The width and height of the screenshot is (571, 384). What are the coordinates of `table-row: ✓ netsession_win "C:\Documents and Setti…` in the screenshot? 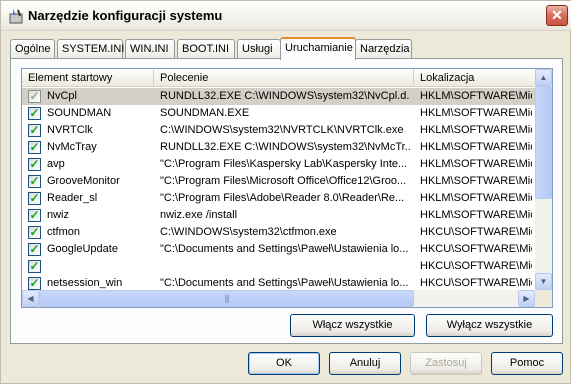 It's located at (278, 282).